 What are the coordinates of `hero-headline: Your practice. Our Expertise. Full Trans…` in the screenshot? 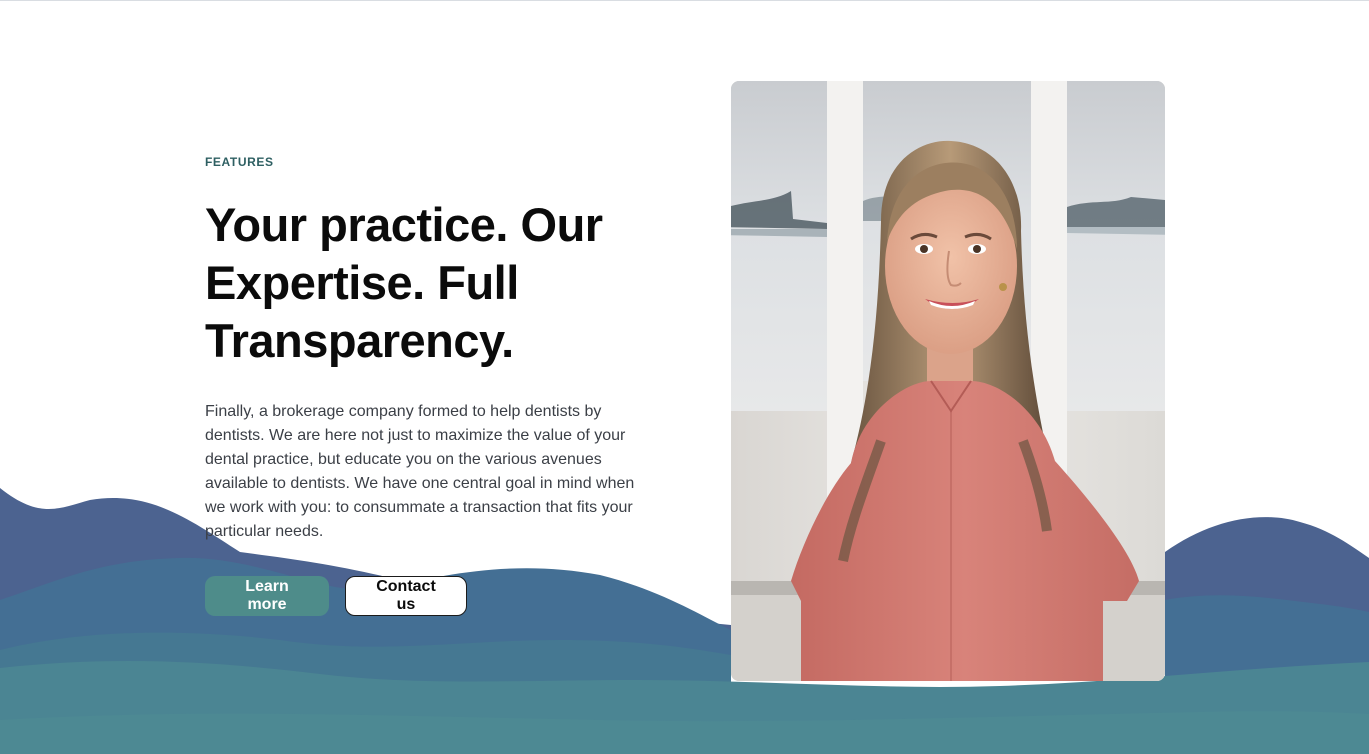 It's located at (404, 282).